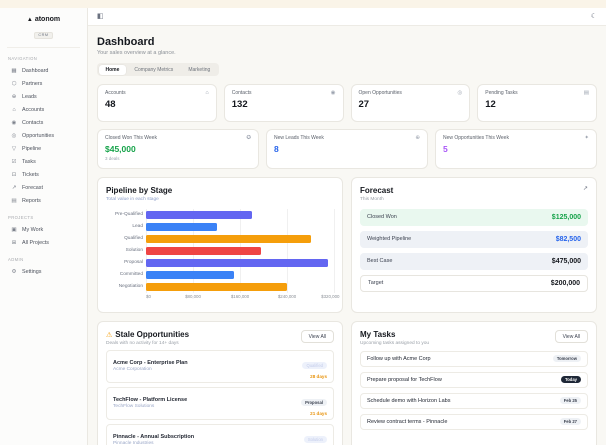 Image resolution: width=606 pixels, height=445 pixels. What do you see at coordinates (474, 379) in the screenshot?
I see `task-item: Prepare proposal for TechFlow Today` at bounding box center [474, 379].